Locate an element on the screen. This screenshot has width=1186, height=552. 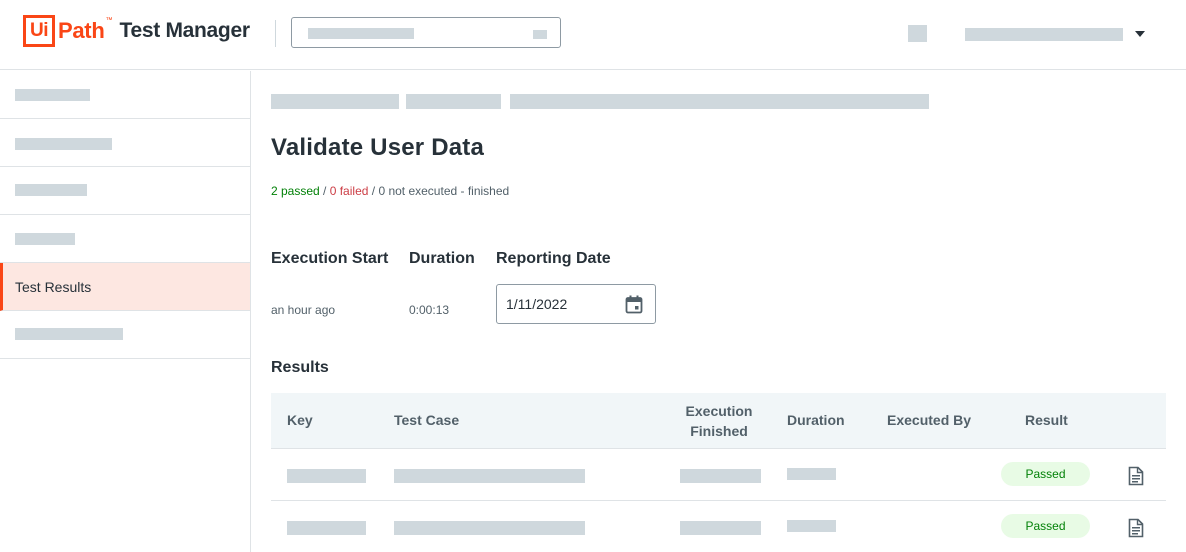
uipath-logo: Ui Path ™ Test Manager is located at coordinates (136, 31).